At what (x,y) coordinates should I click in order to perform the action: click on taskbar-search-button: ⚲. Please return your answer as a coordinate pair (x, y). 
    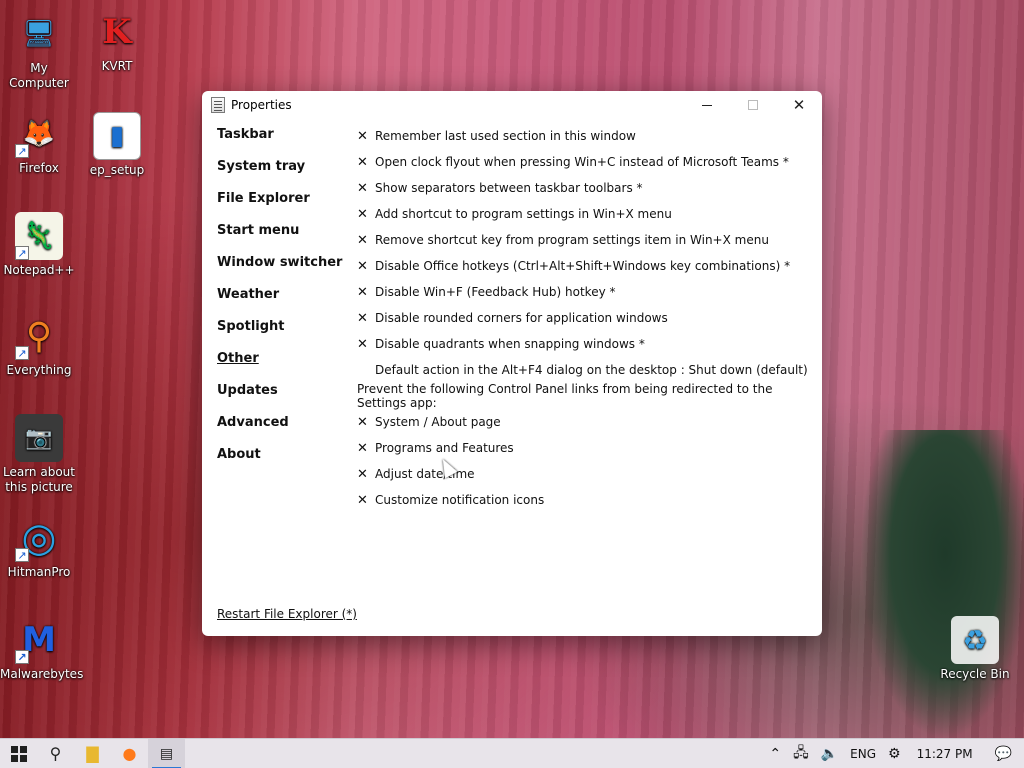
    Looking at the image, I should click on (55, 753).